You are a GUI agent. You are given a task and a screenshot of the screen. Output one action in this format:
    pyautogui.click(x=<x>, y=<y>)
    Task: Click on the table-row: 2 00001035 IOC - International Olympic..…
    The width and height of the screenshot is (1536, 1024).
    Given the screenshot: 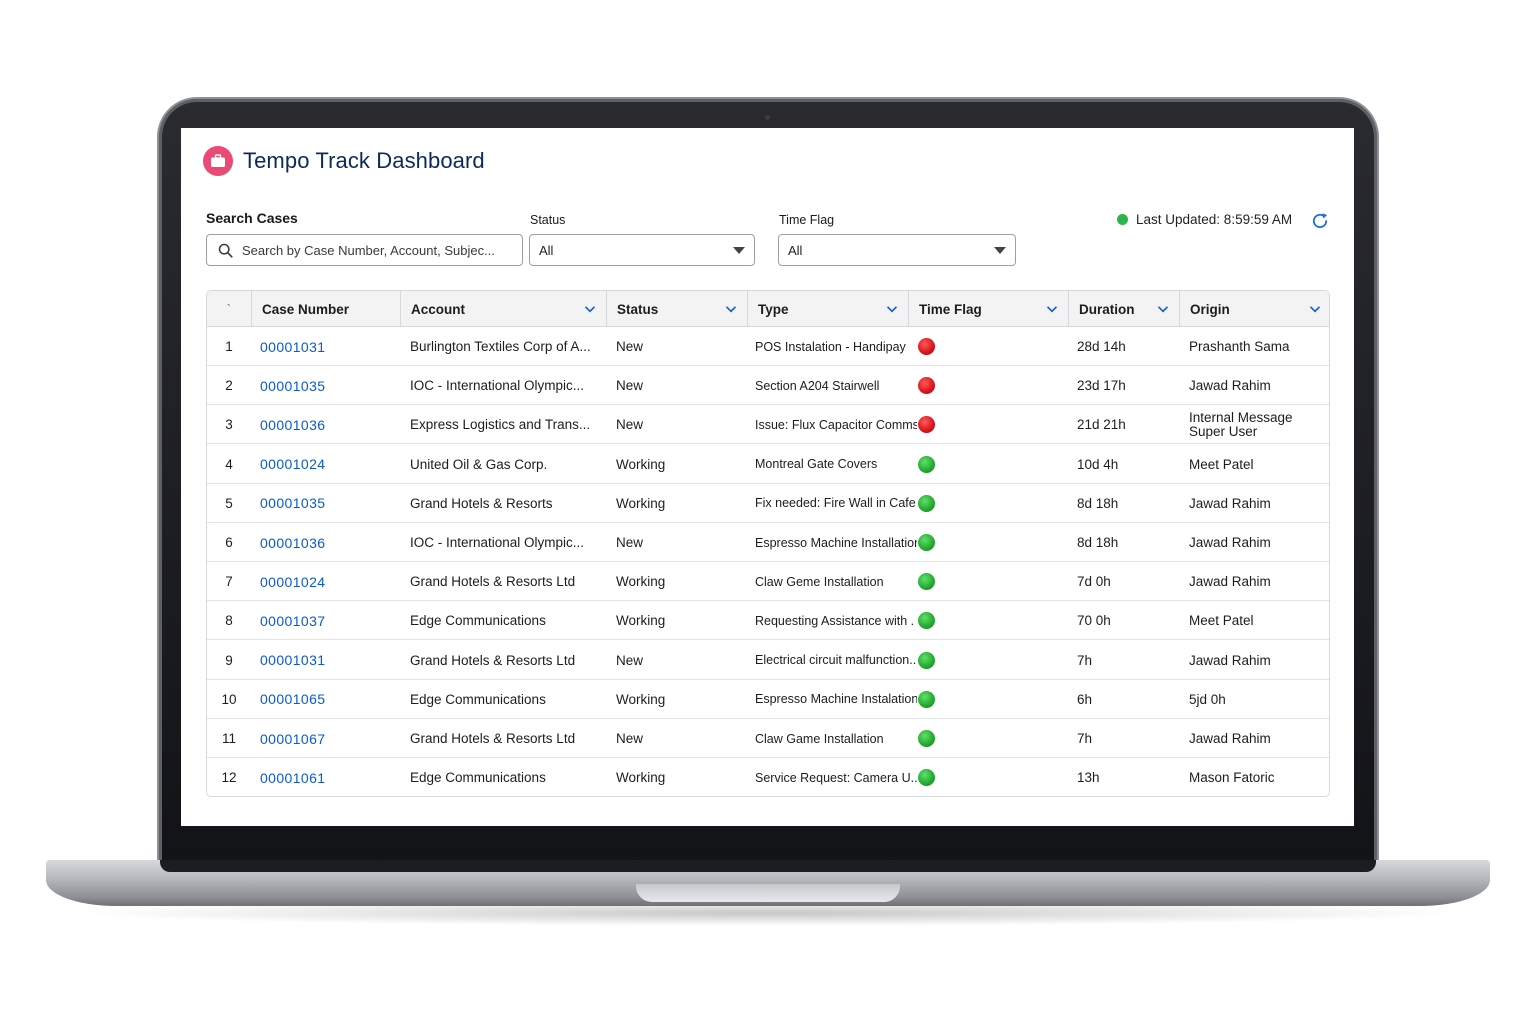 What is the action you would take?
    pyautogui.click(x=768, y=386)
    